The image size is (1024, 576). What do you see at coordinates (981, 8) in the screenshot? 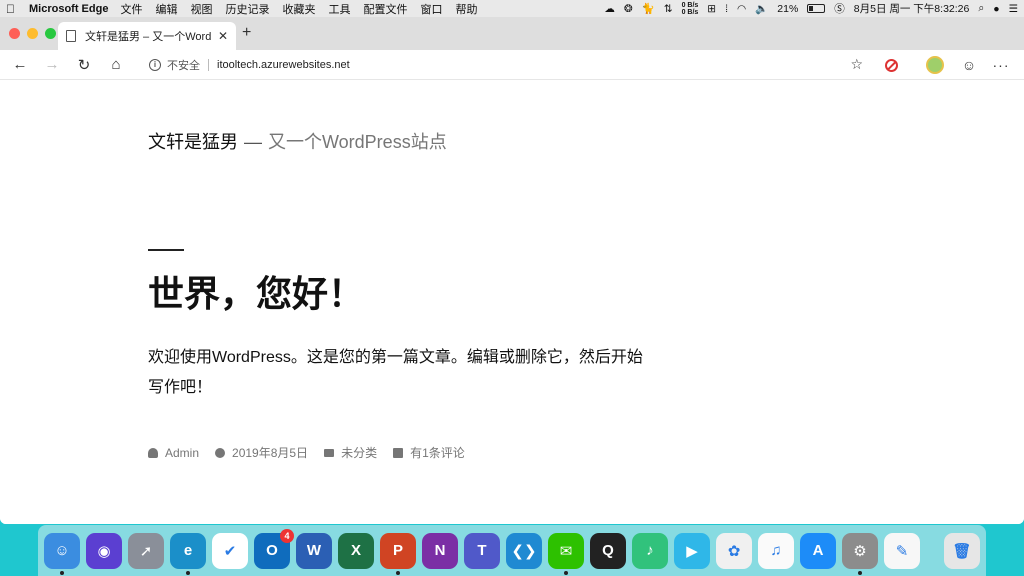
I see `search-icon: ⌕` at bounding box center [981, 8].